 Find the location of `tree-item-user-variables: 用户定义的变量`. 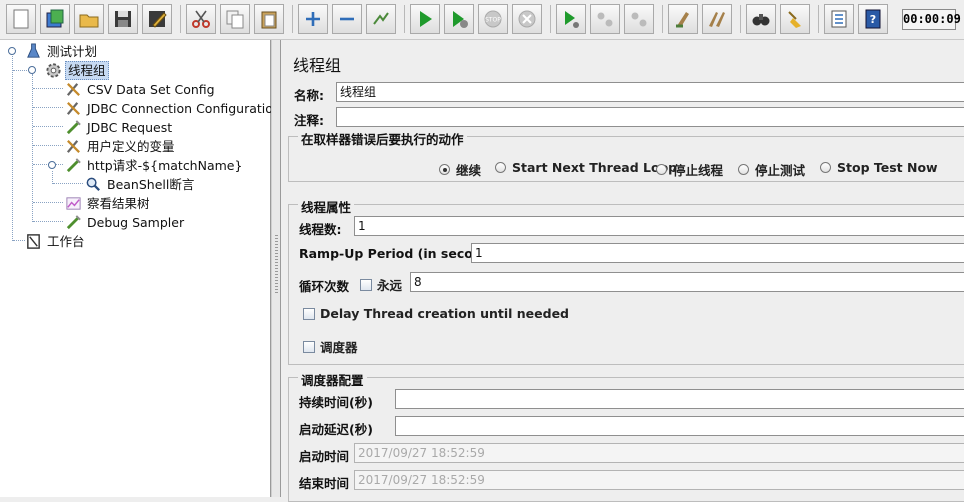

tree-item-user-variables: 用户定义的变量 is located at coordinates (120, 146).